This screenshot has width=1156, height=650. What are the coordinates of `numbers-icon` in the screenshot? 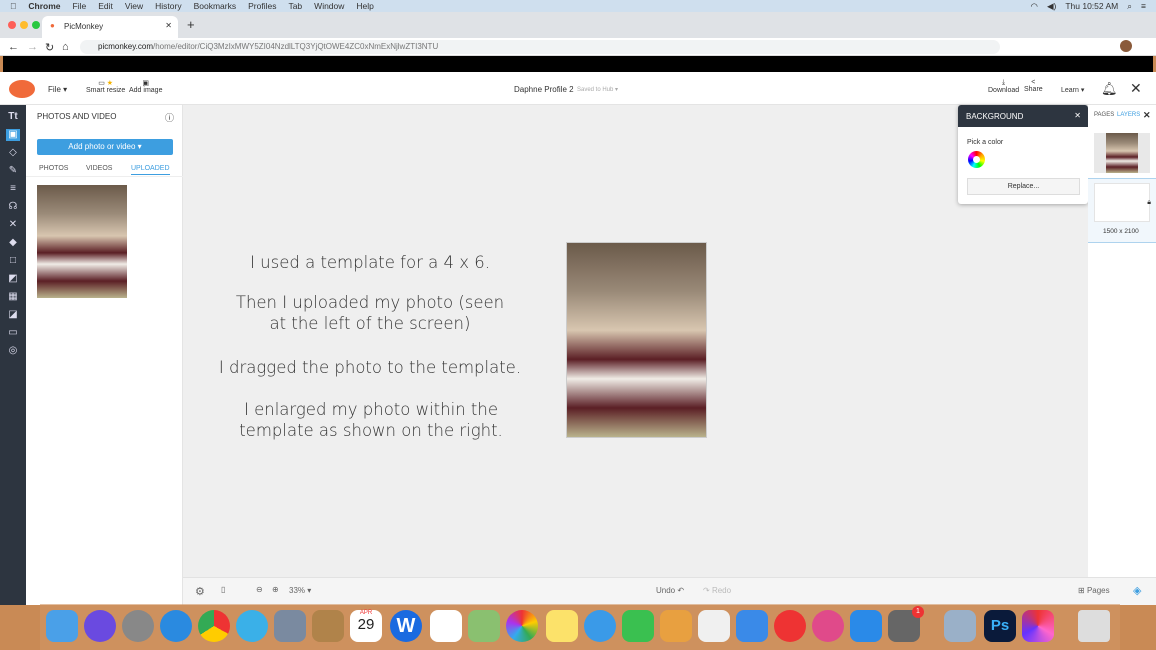 It's located at (714, 626).